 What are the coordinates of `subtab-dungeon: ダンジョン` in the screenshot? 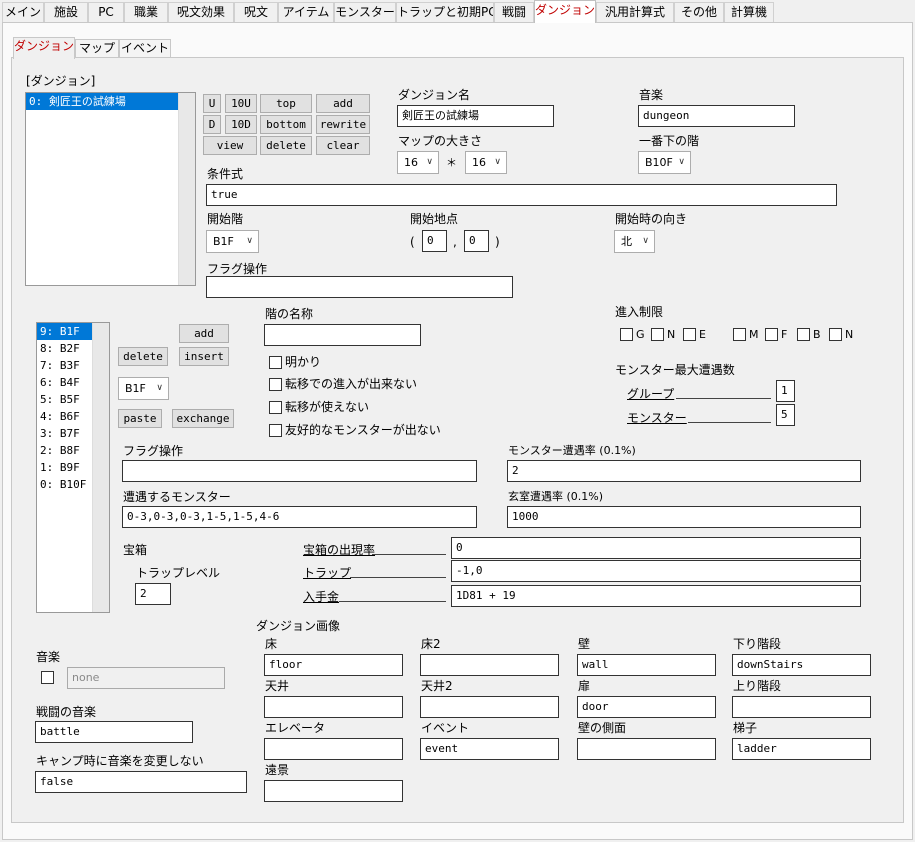 It's located at (44, 48).